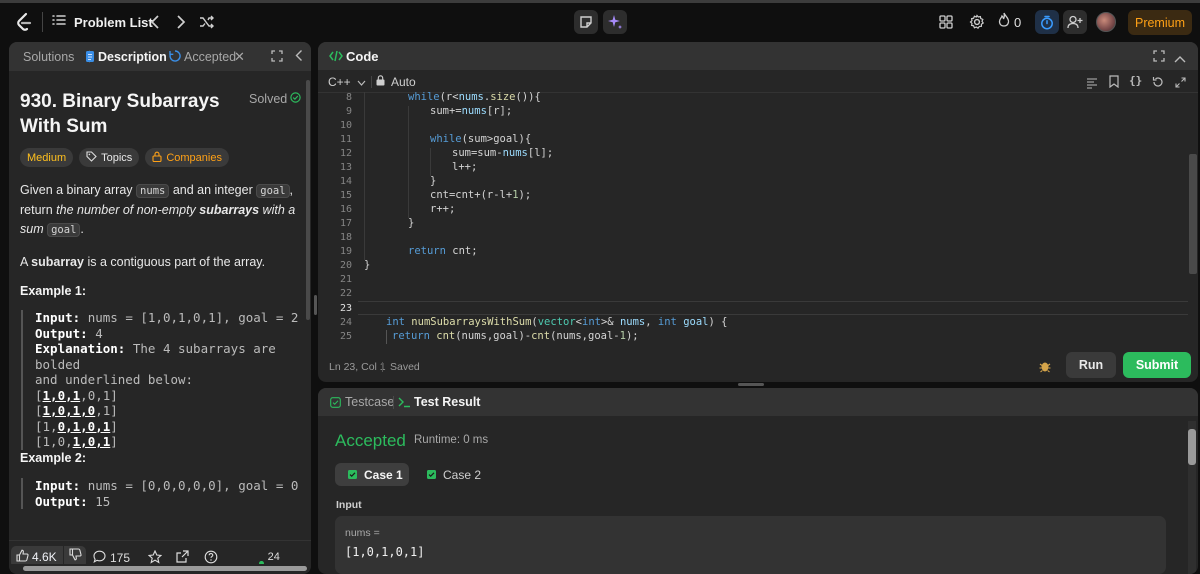 The image size is (1200, 574). Describe the element at coordinates (361, 82) in the screenshot. I see `chevron-down-icon` at that location.